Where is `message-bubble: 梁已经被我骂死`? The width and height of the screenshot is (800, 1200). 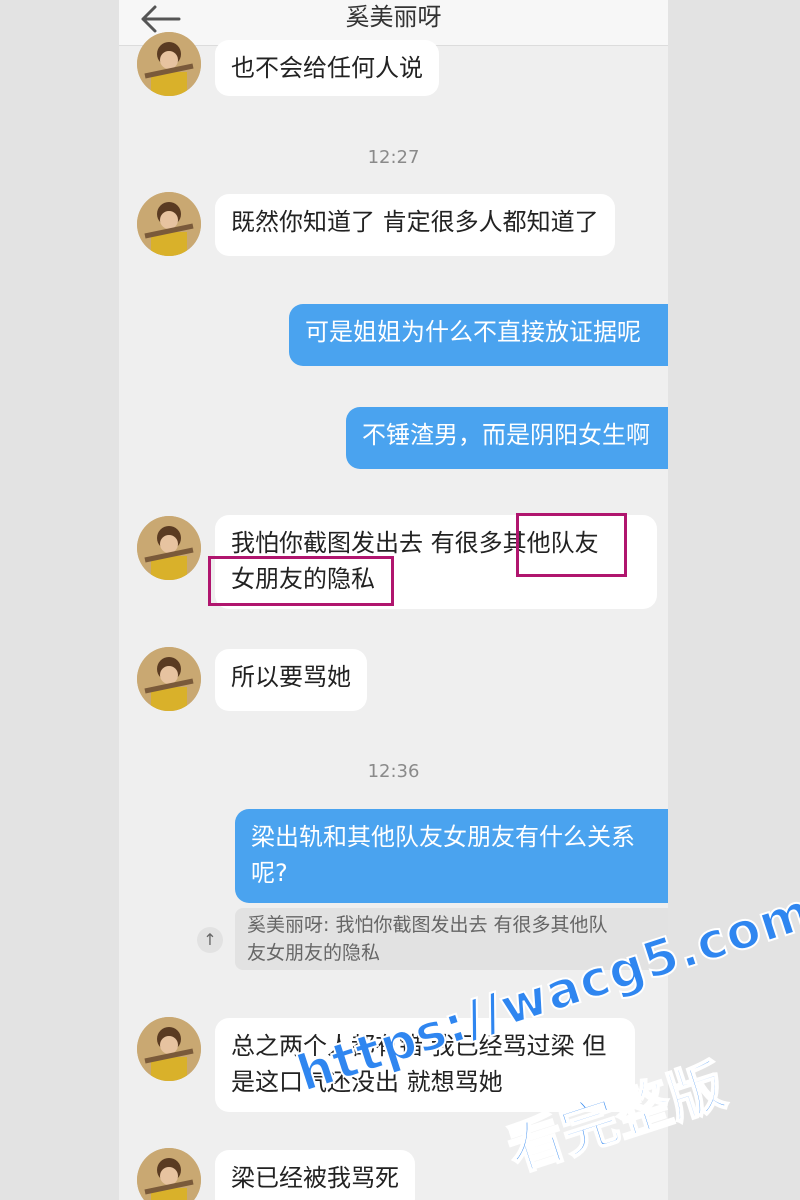 message-bubble: 梁已经被我骂死 is located at coordinates (315, 1175).